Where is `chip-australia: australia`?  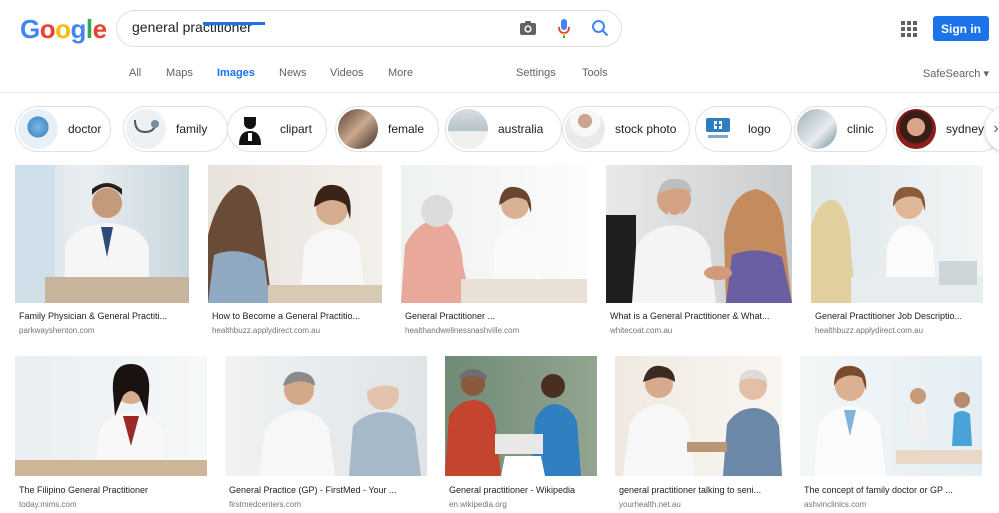
chip-australia: australia is located at coordinates (503, 129).